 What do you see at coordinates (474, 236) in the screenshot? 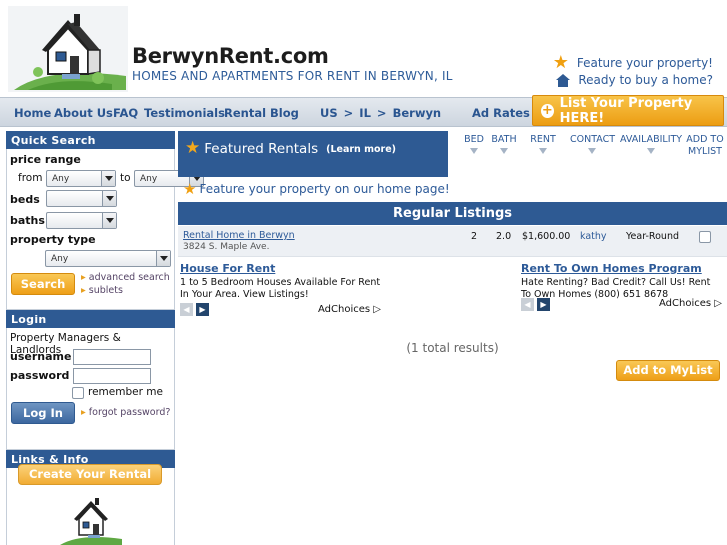
I see `listing-bed: 2` at bounding box center [474, 236].